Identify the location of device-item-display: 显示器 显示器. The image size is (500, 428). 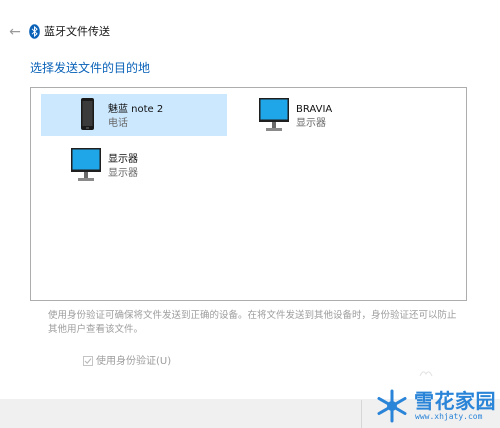
(134, 165).